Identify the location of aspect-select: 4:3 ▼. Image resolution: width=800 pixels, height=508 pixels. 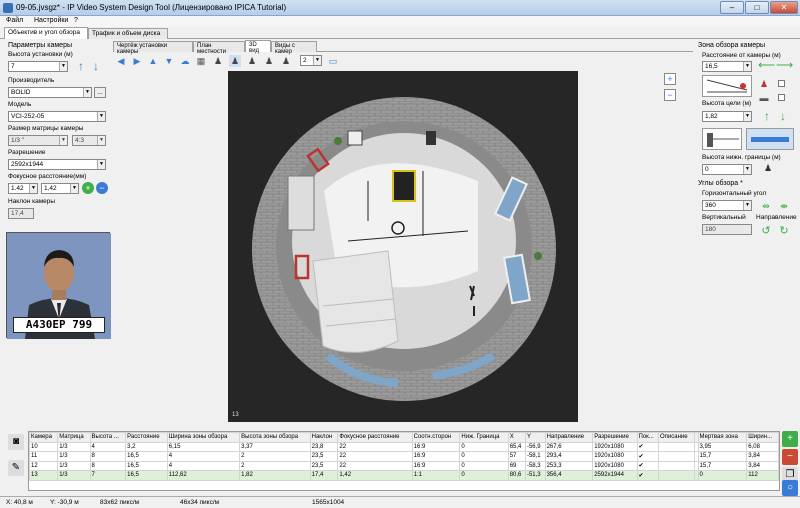
(89, 140).